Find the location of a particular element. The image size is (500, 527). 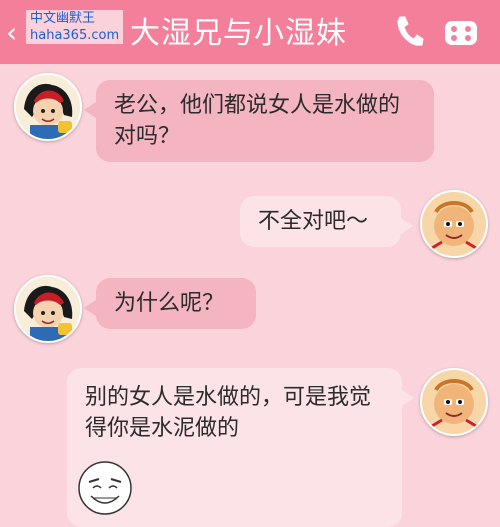

phone-icon is located at coordinates (409, 31).